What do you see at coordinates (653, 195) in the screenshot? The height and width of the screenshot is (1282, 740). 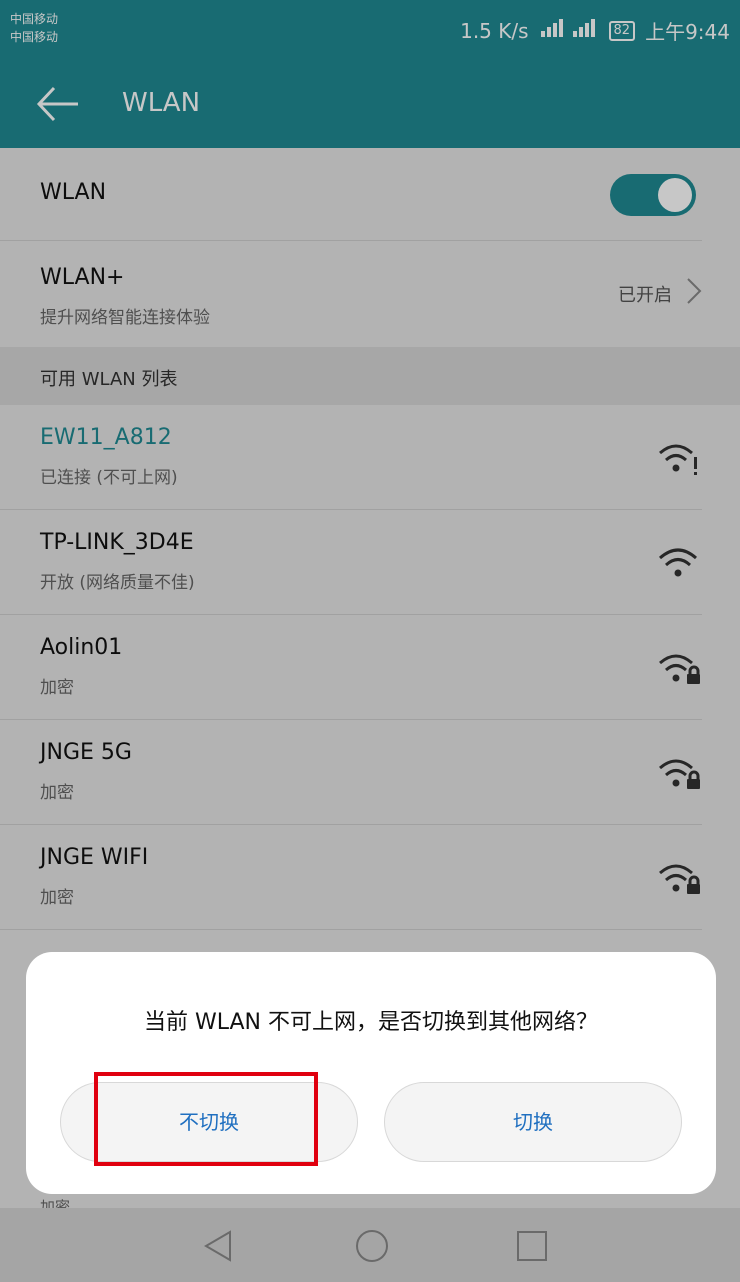 I see `wlan-switch` at bounding box center [653, 195].